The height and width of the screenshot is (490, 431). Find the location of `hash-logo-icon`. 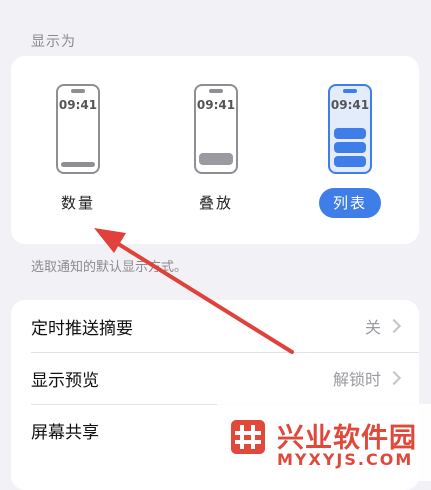

hash-logo-icon is located at coordinates (248, 437).